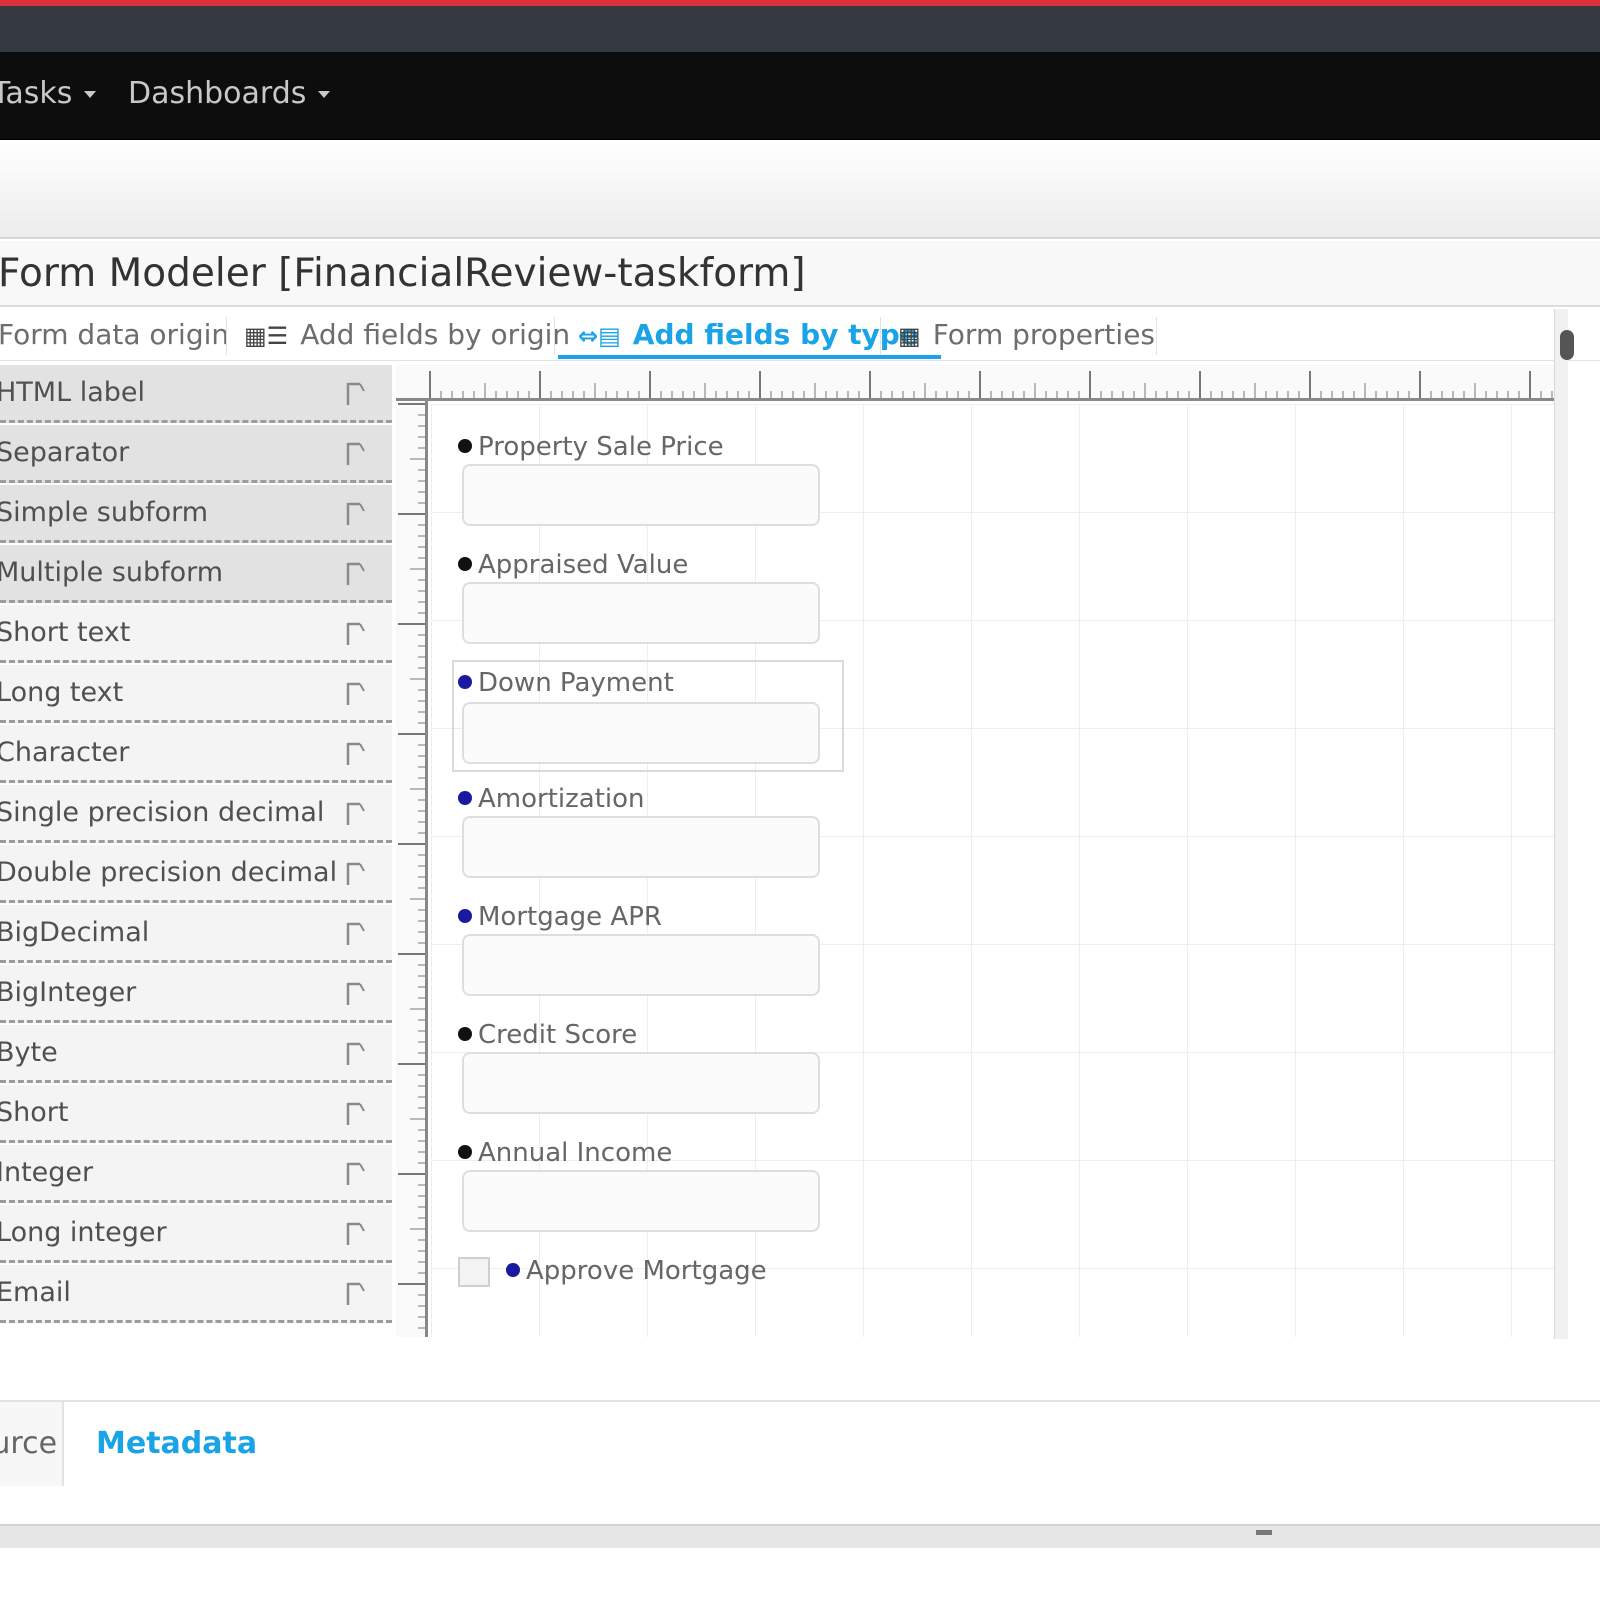 The width and height of the screenshot is (1600, 1600). Describe the element at coordinates (800, 190) in the screenshot. I see `sub-header` at that location.